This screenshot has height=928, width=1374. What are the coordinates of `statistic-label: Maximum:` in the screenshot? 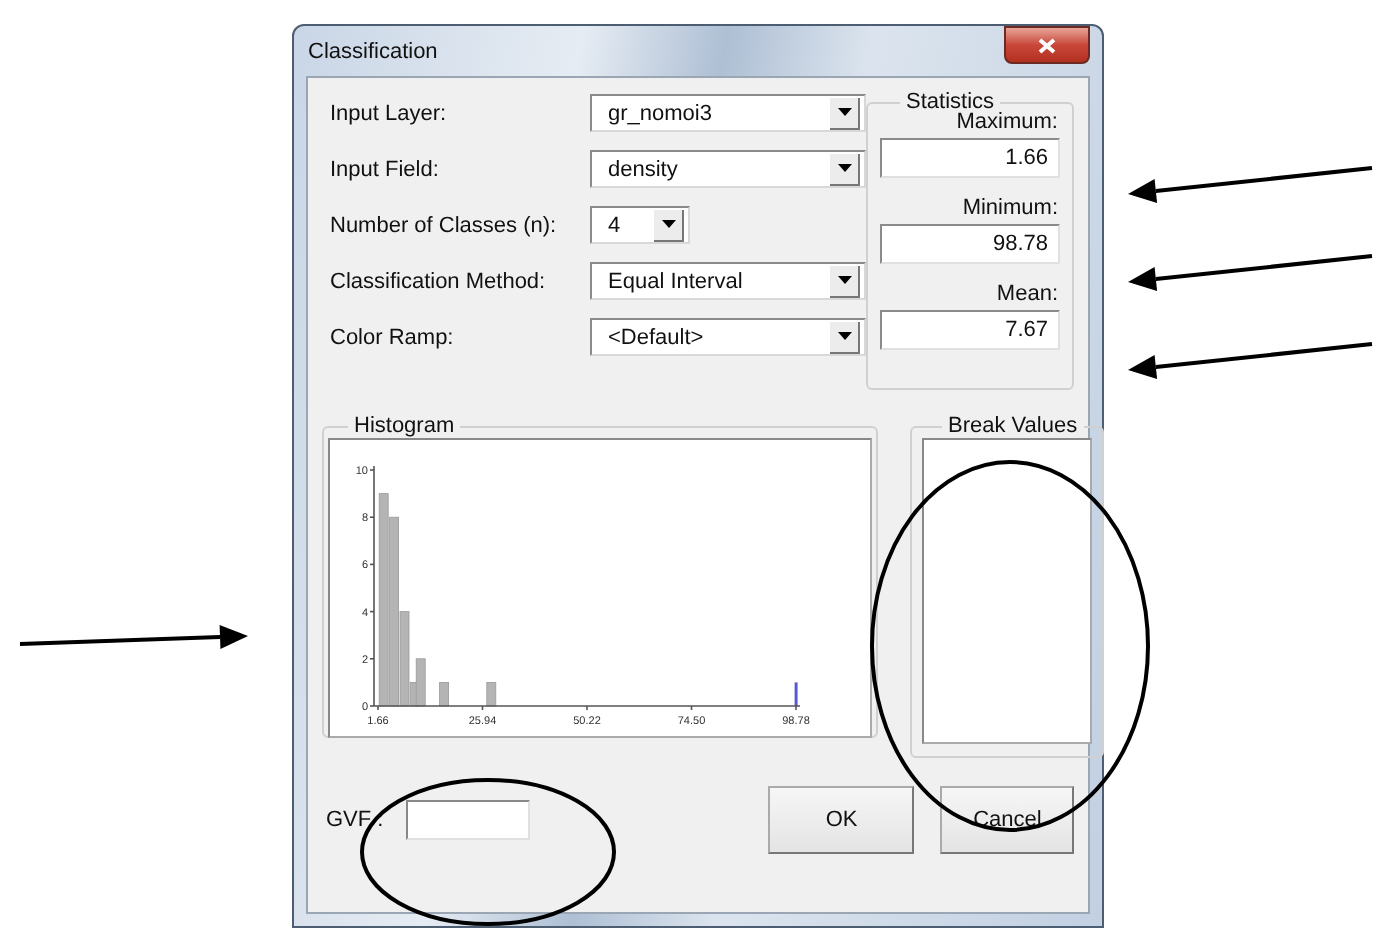 It's located at (1007, 122).